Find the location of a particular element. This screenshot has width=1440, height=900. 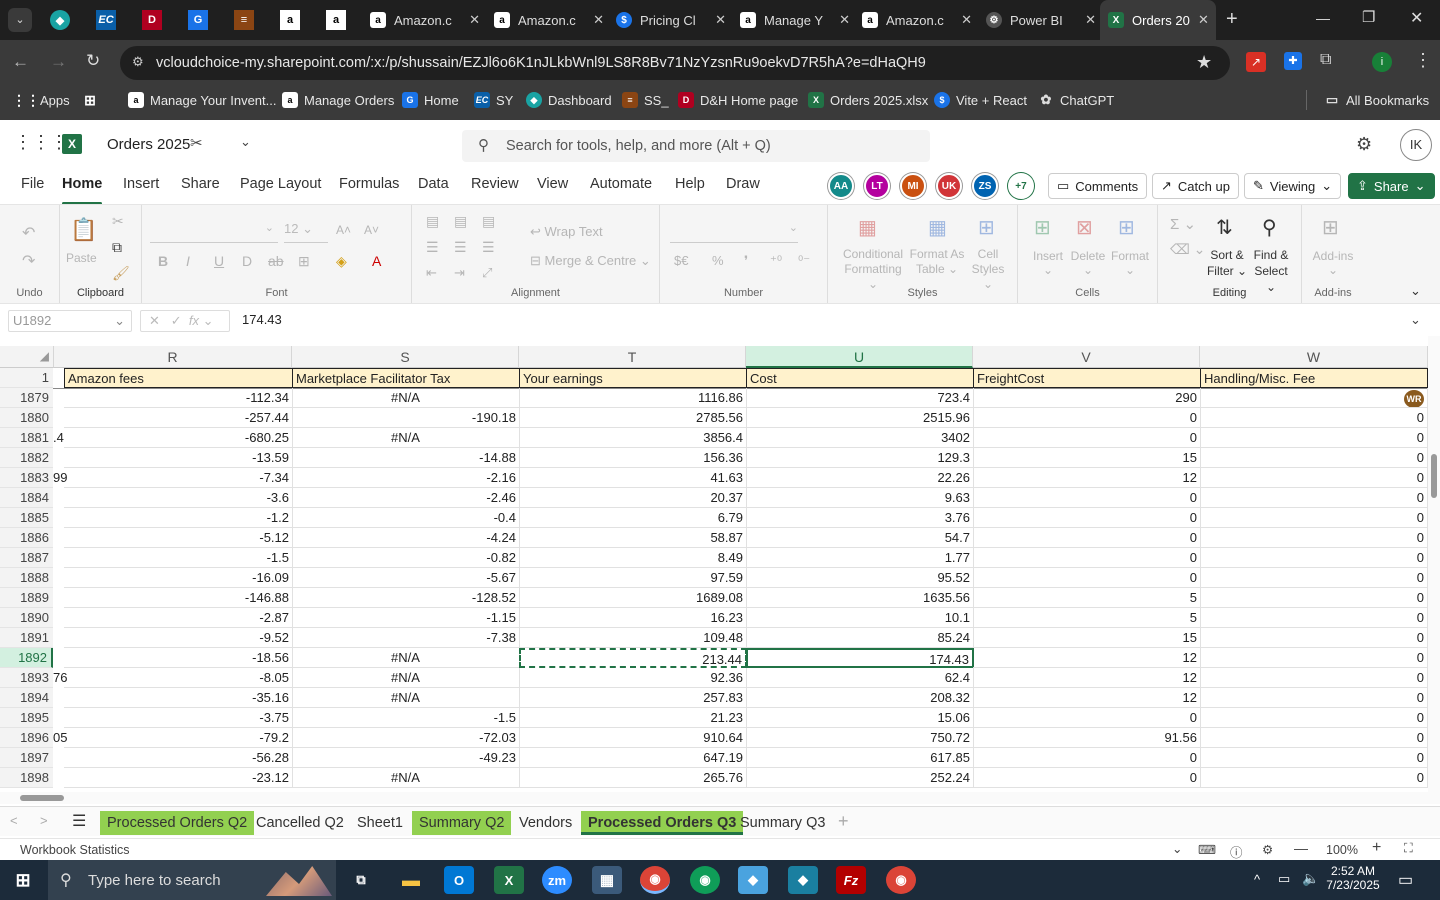

zoom-app-icon: zm is located at coordinates (557, 880).